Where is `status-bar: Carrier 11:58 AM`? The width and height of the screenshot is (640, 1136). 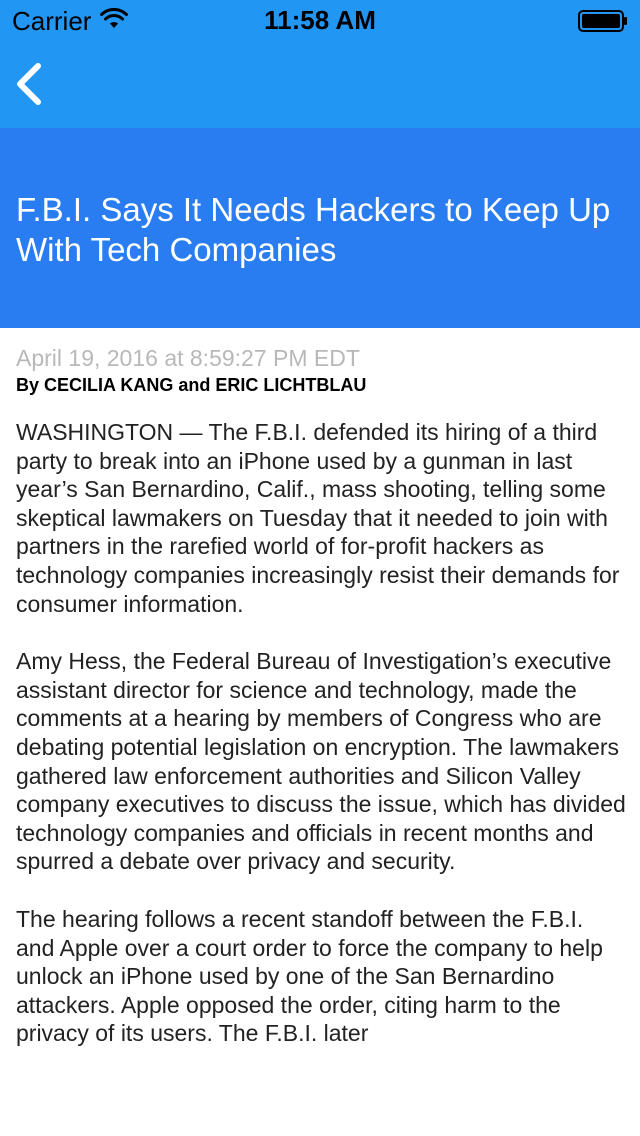 status-bar: Carrier 11:58 AM is located at coordinates (320, 20).